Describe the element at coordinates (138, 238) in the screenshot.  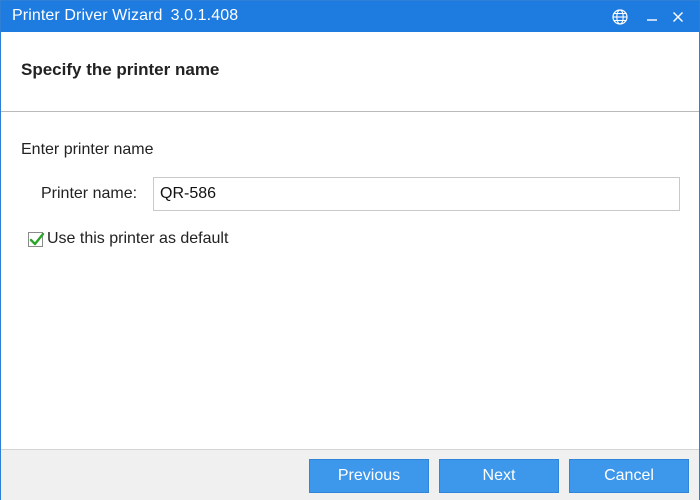
I see `checkbox-label: Use this printer as default` at that location.